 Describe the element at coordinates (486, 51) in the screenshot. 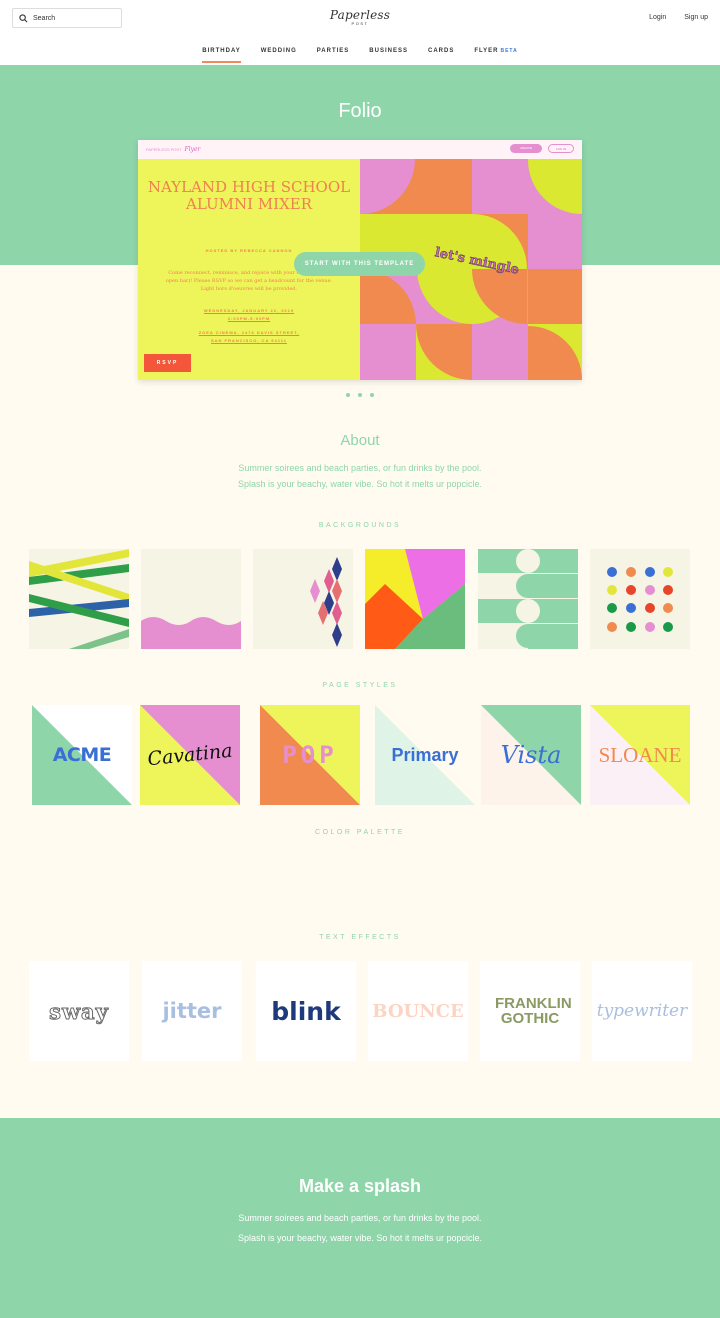

I see `nav-label: FLYER` at that location.